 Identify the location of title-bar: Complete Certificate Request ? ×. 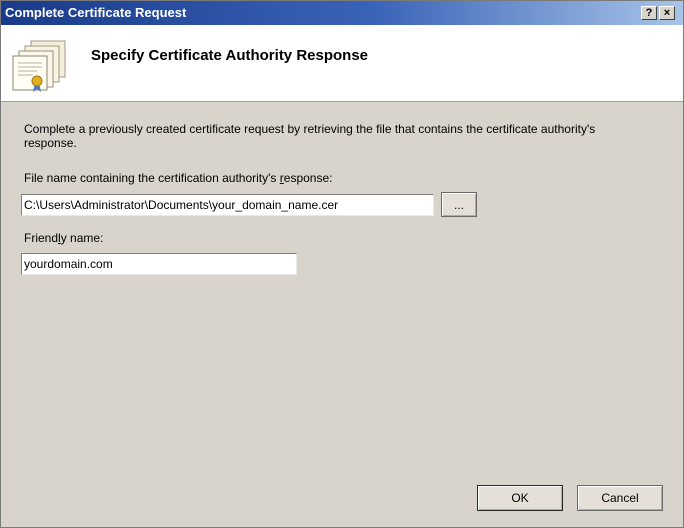
(342, 13).